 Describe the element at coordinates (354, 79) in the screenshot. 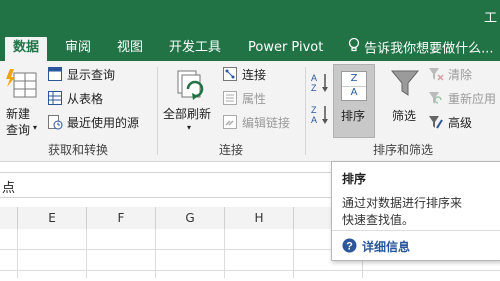

I see `sort-icon-top: Z` at that location.